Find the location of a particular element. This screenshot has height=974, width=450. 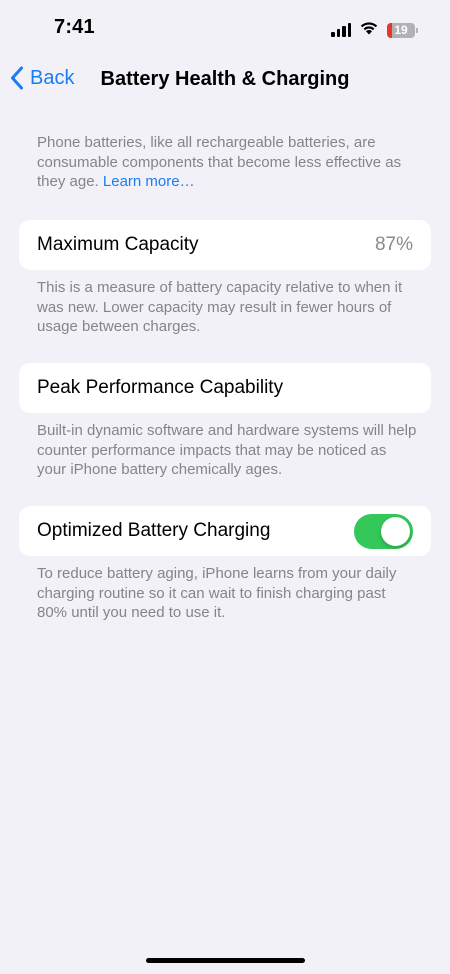

status-icons: 19 is located at coordinates (374, 30).